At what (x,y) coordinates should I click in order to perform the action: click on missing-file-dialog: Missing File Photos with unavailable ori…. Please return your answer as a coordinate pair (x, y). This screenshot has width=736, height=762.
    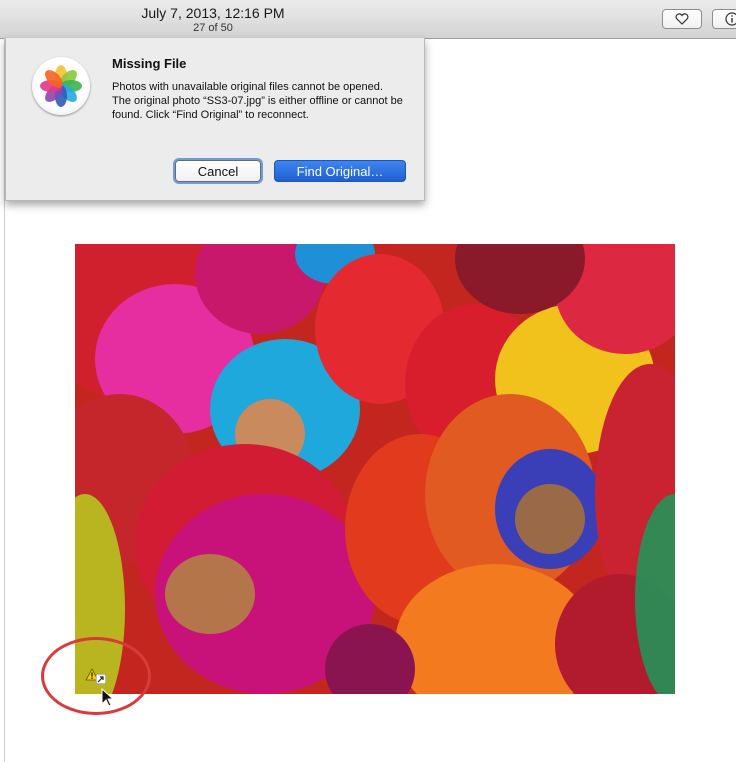
    Looking at the image, I should click on (215, 119).